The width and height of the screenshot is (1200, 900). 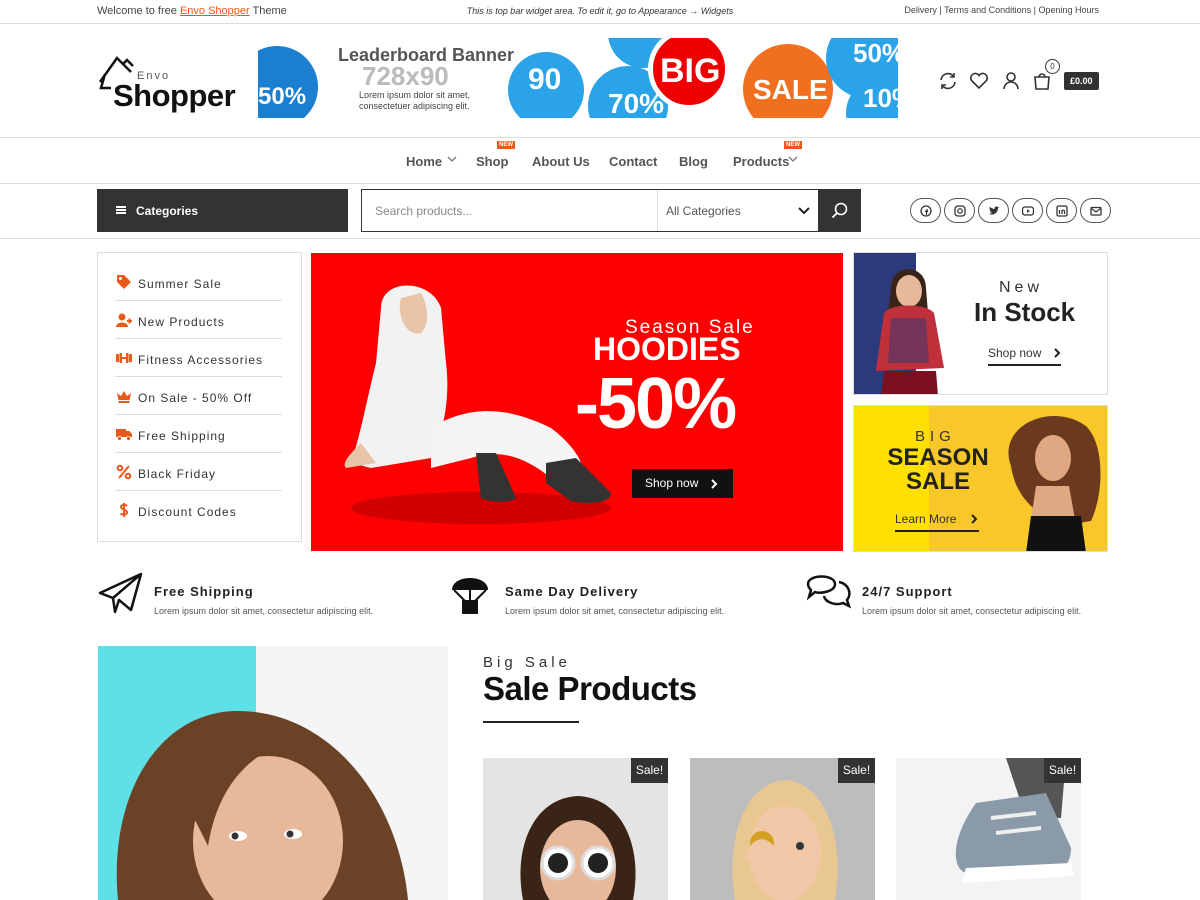 What do you see at coordinates (198, 282) in the screenshot?
I see `side-menu-item-summer-sale: Summer Sale` at bounding box center [198, 282].